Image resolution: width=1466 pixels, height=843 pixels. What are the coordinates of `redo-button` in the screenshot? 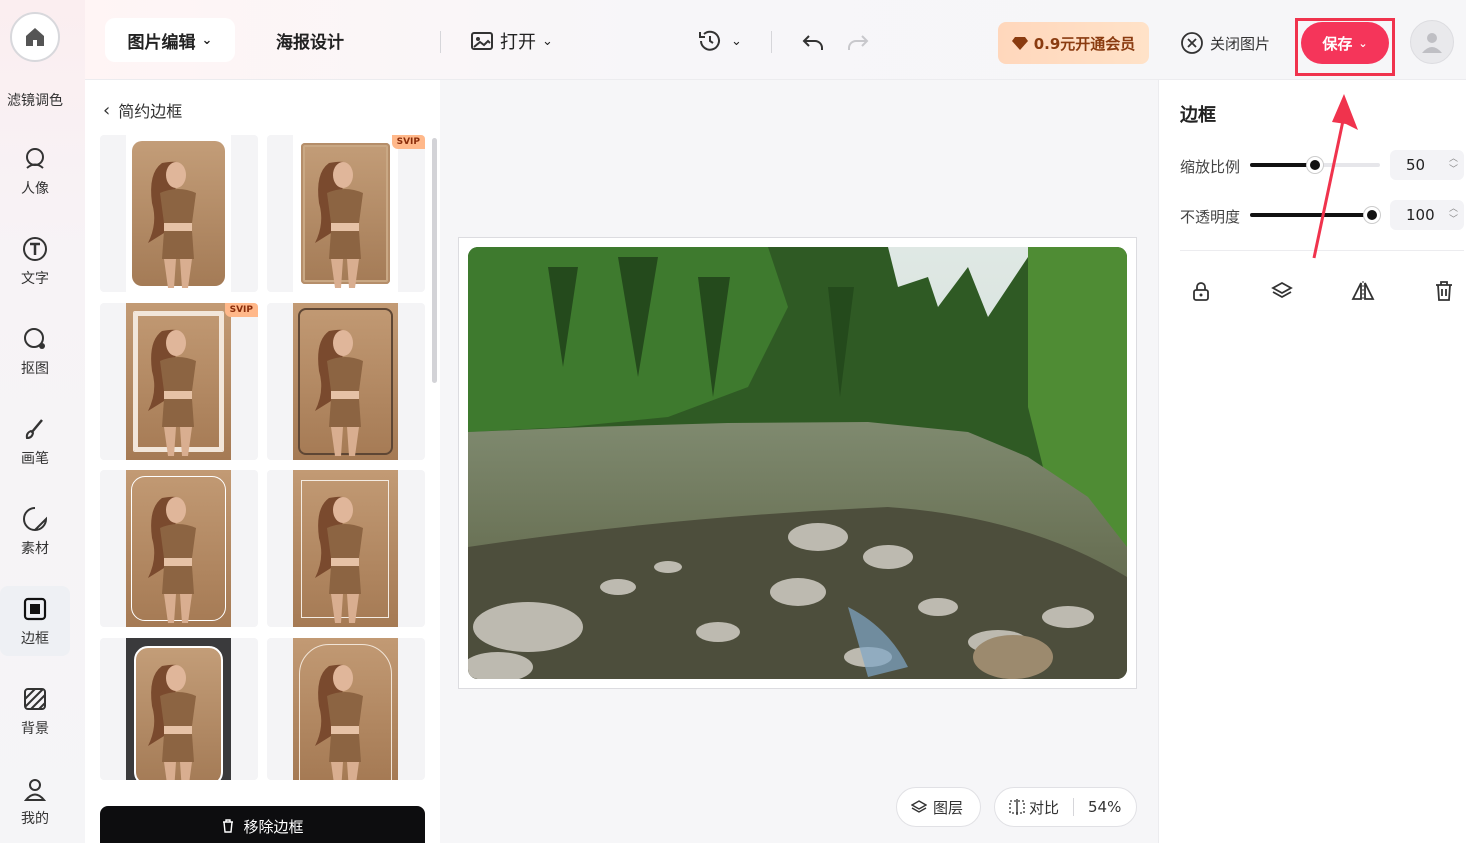 It's located at (858, 43).